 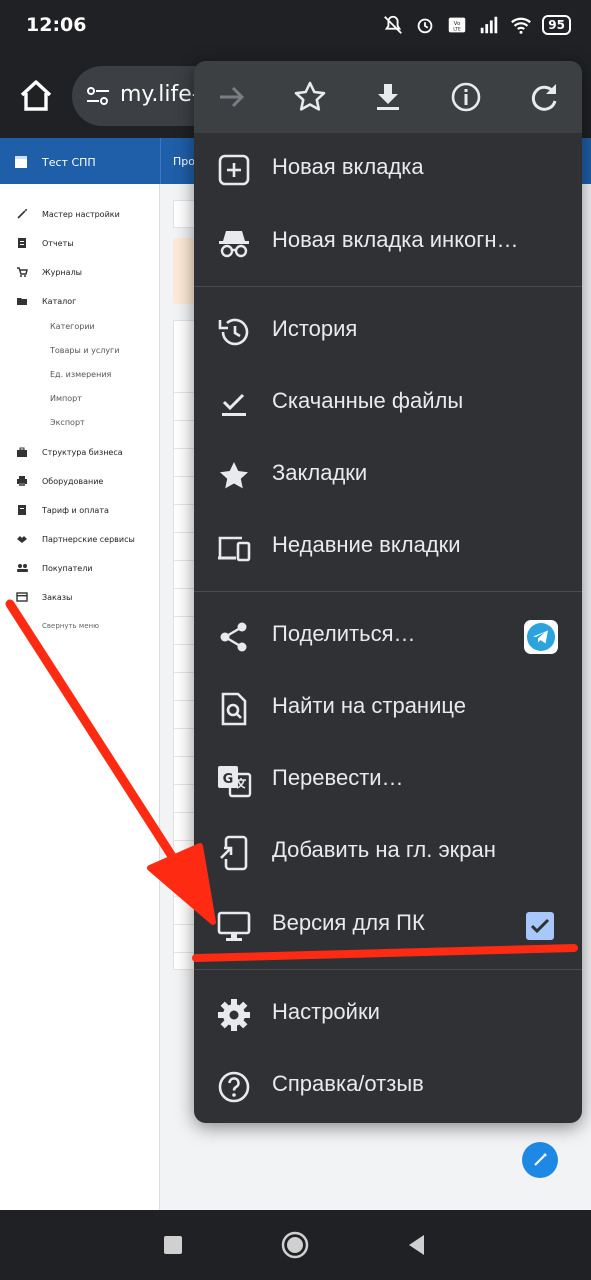 What do you see at coordinates (234, 475) in the screenshot?
I see `star-icon` at bounding box center [234, 475].